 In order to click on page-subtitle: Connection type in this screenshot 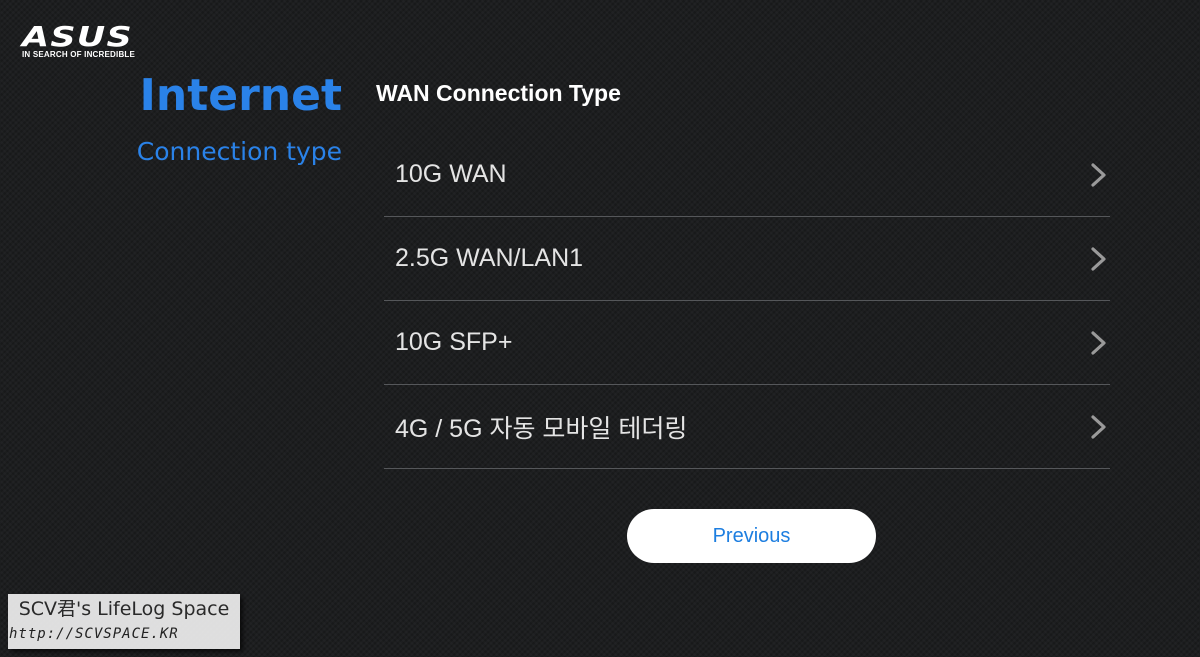, I will do `click(239, 151)`.